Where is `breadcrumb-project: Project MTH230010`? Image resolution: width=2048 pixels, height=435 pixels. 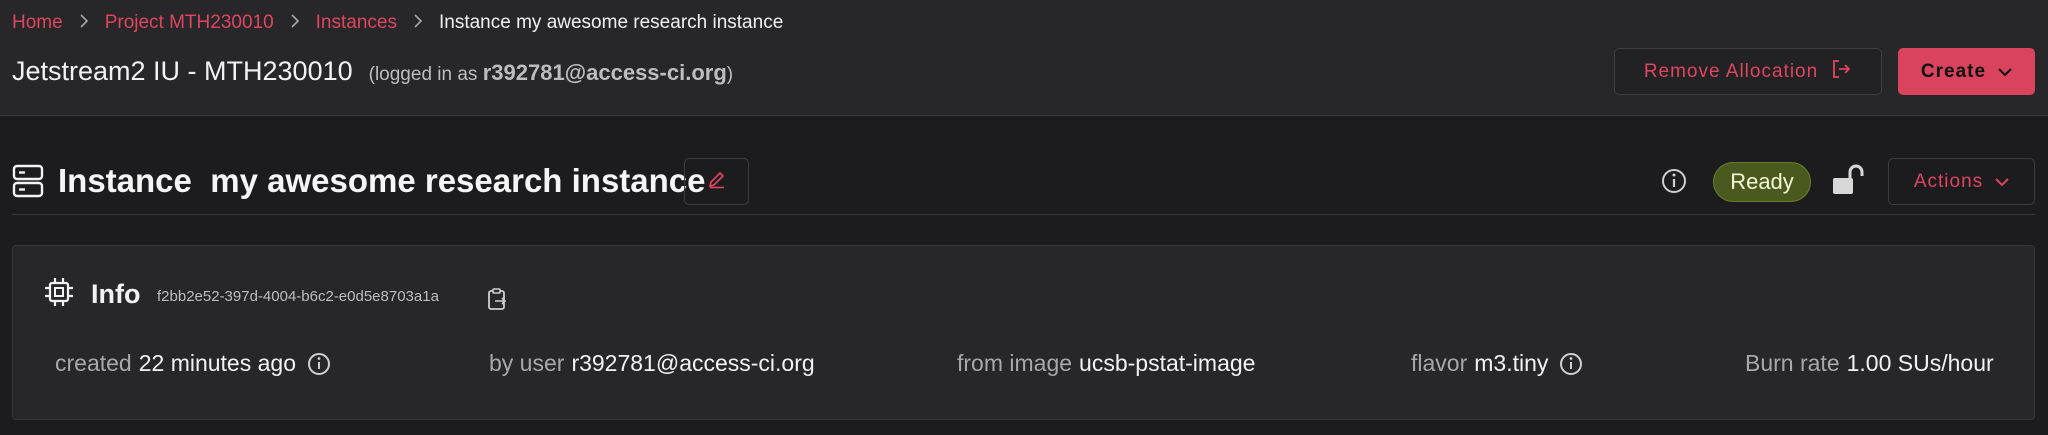 breadcrumb-project: Project MTH230010 is located at coordinates (189, 23).